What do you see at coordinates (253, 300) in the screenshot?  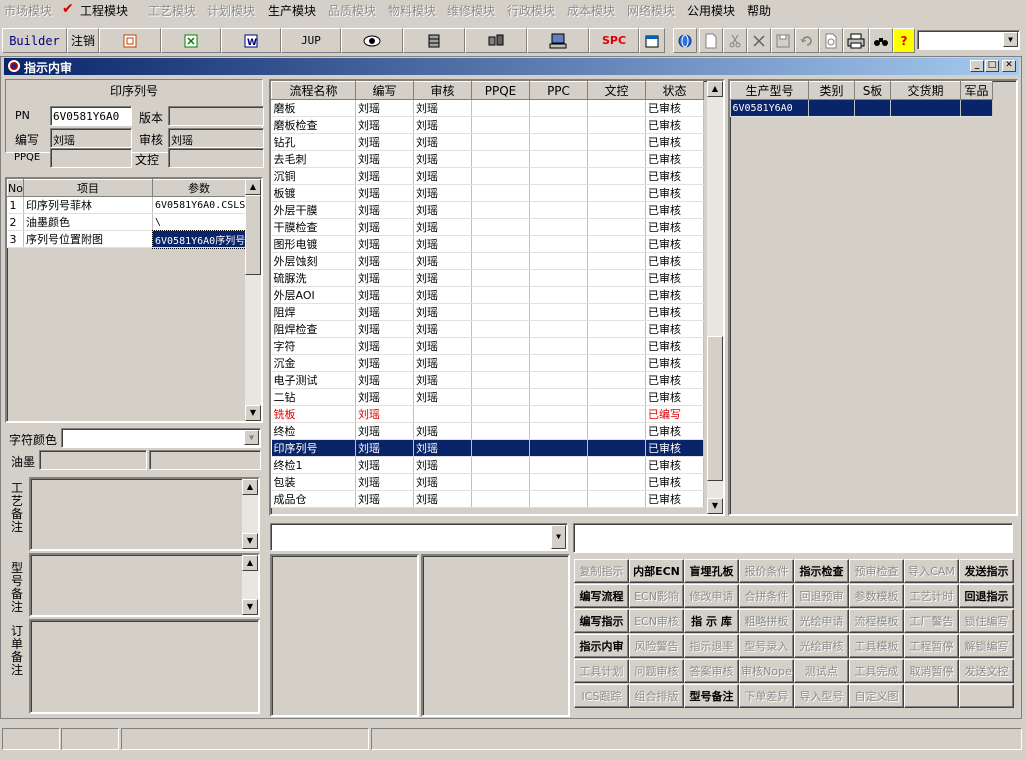 I see `param-scrollbar: ▲ ▼` at bounding box center [253, 300].